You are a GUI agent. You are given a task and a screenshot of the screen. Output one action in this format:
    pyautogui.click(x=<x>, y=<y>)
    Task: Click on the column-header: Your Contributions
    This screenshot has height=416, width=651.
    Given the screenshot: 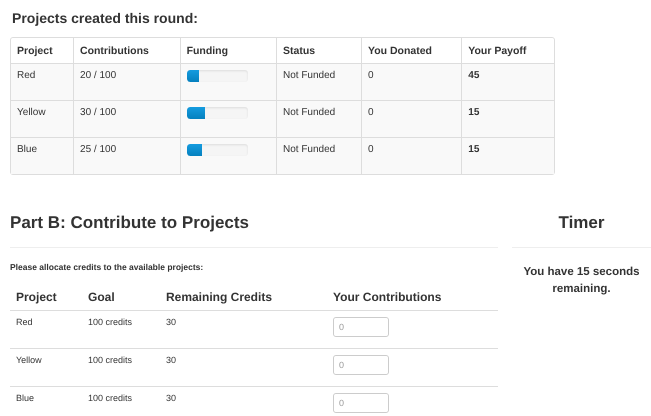 What is the action you would take?
    pyautogui.click(x=412, y=298)
    